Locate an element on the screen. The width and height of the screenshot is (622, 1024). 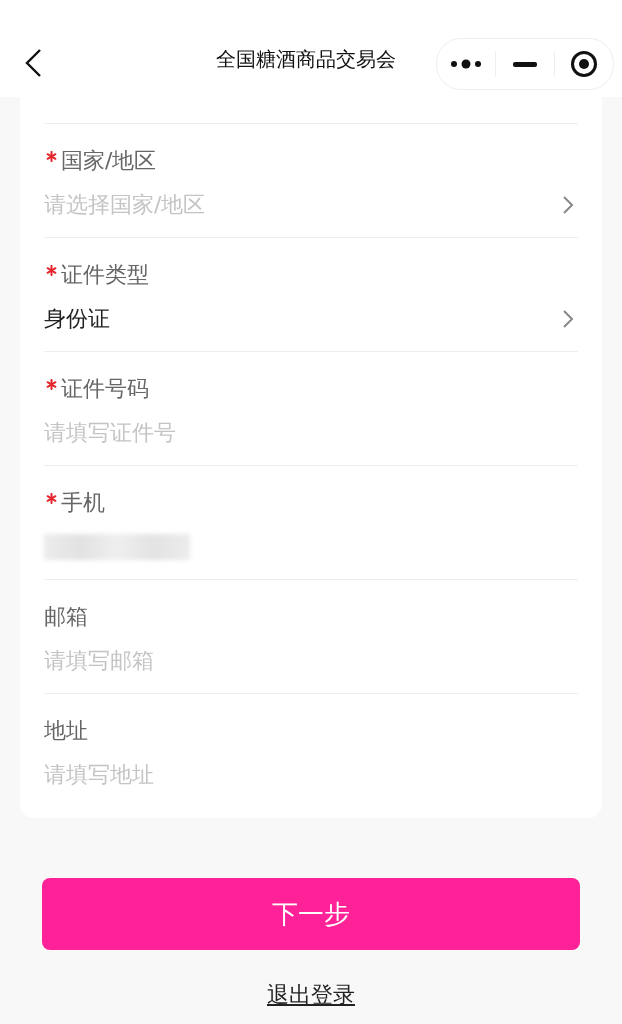
back-icon is located at coordinates (34, 63).